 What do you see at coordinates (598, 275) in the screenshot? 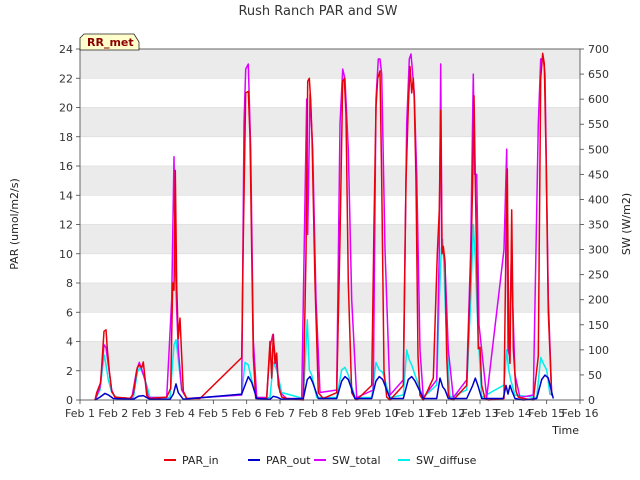
I see `right-tick-label: 250` at bounding box center [598, 275].